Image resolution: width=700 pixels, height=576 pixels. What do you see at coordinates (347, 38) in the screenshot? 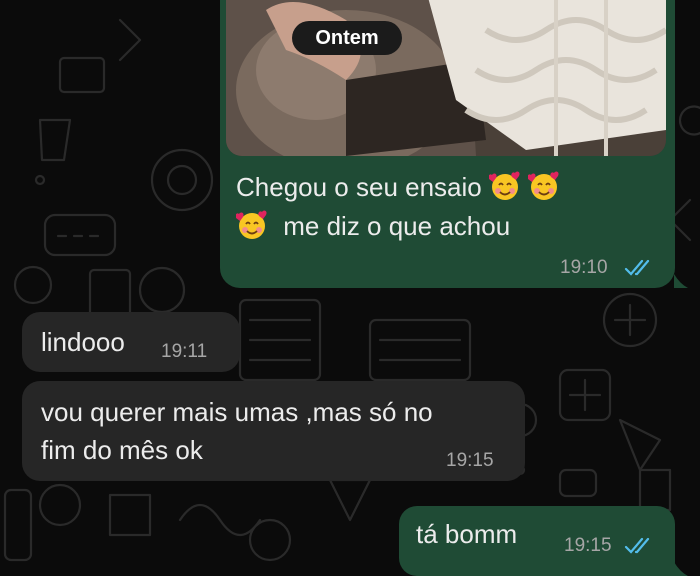
I see `date-separator-chip: Ontem` at bounding box center [347, 38].